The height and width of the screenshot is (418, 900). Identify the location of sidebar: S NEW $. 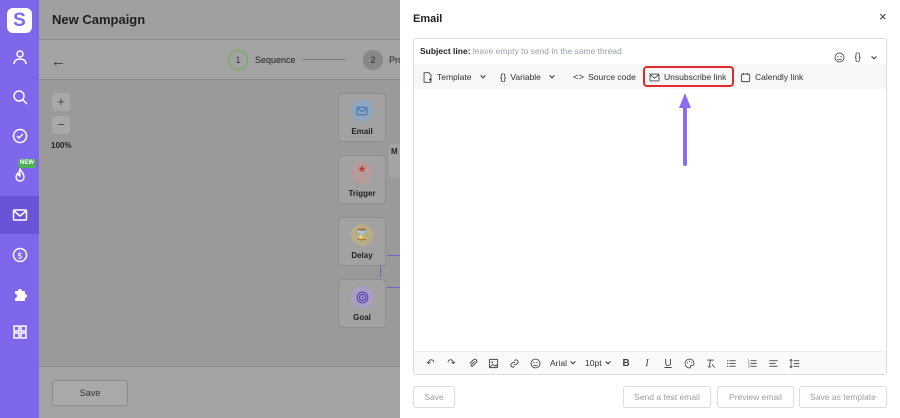
(19, 209).